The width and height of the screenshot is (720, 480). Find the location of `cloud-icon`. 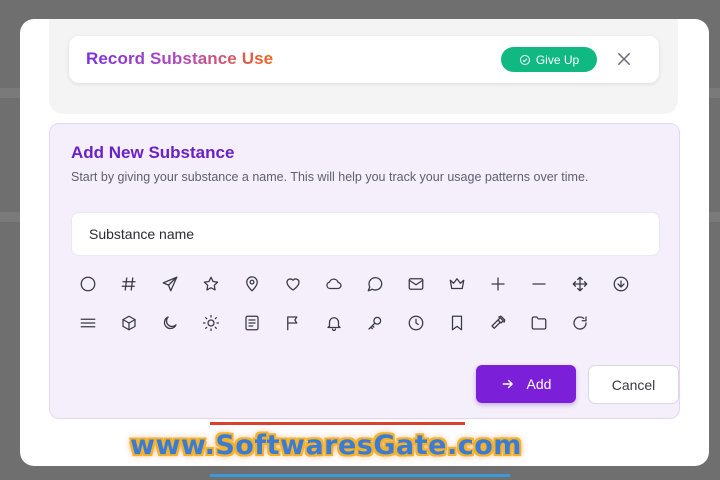

cloud-icon is located at coordinates (334, 284).